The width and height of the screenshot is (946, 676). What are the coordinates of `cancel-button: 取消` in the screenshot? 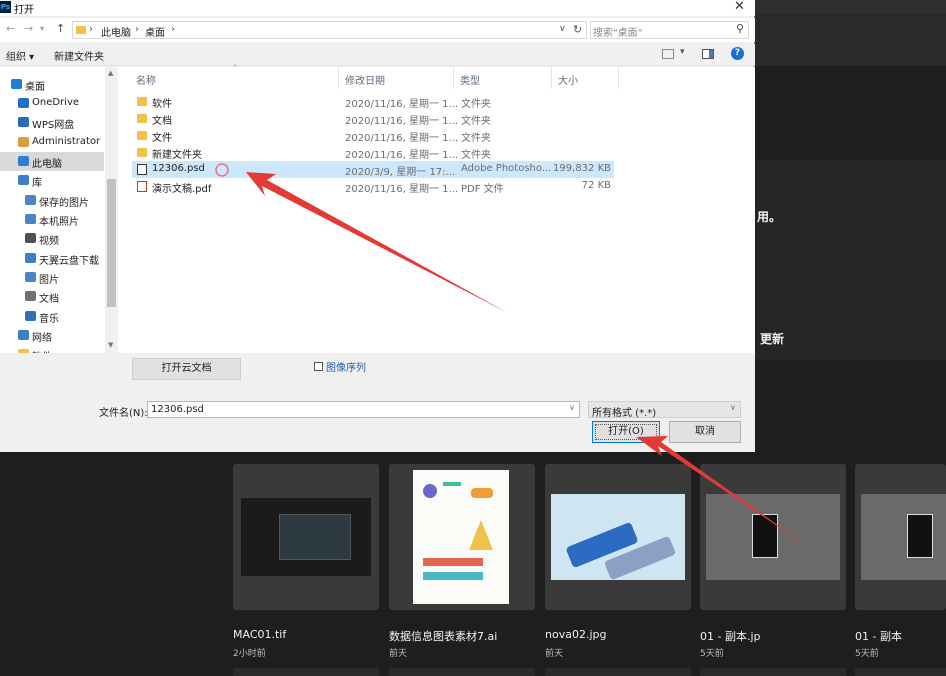 It's located at (705, 432).